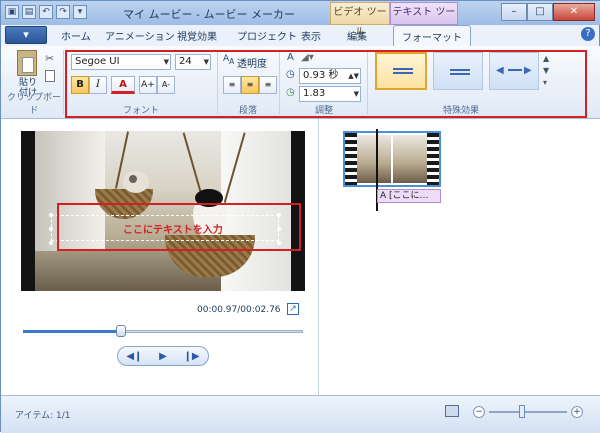  What do you see at coordinates (76, 35) in the screenshot?
I see `tab-home: ホーム` at bounding box center [76, 35].